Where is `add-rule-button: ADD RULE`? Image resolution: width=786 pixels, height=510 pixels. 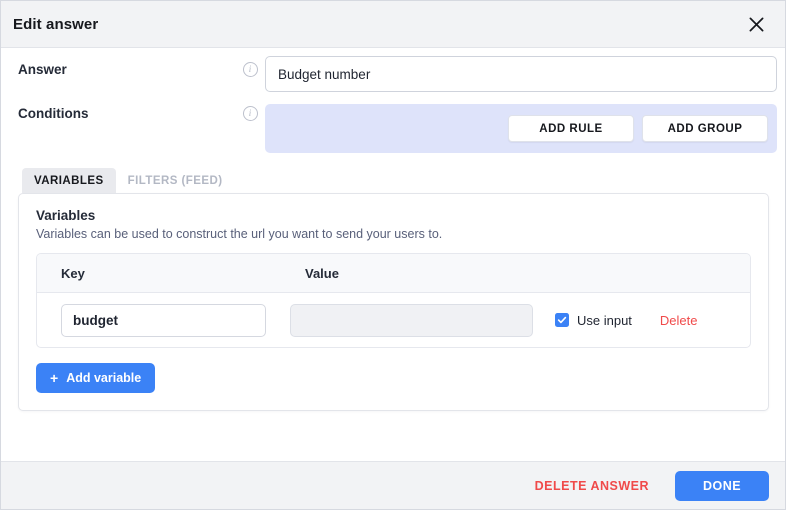 add-rule-button: ADD RULE is located at coordinates (571, 128).